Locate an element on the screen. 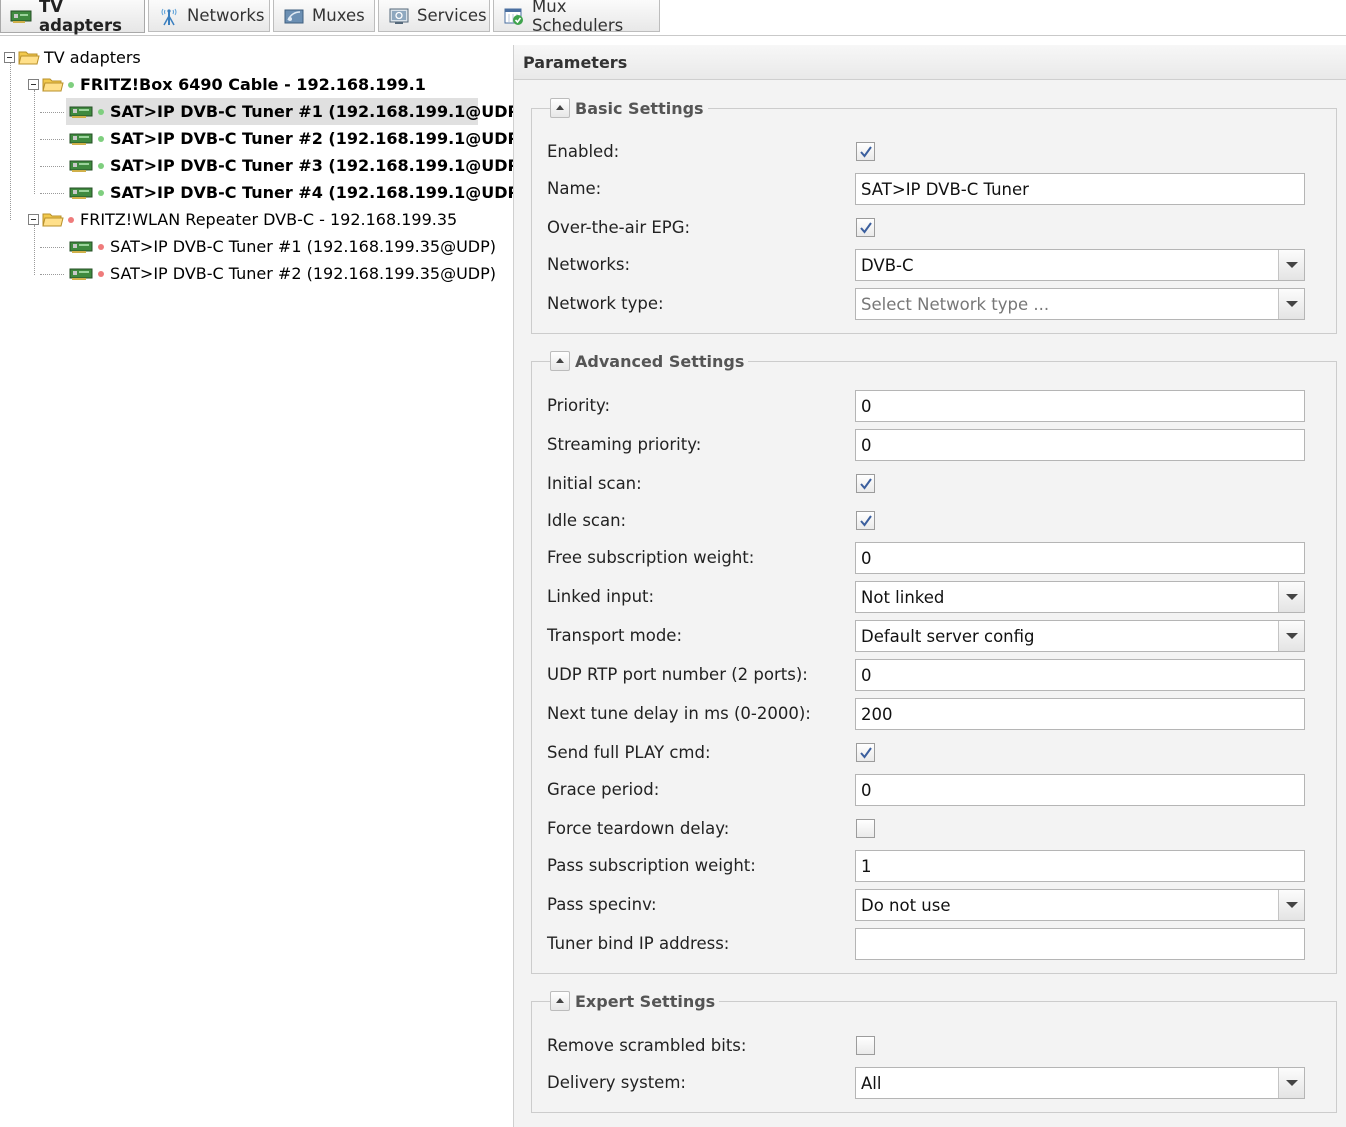  tab-label: Services is located at coordinates (452, 15).